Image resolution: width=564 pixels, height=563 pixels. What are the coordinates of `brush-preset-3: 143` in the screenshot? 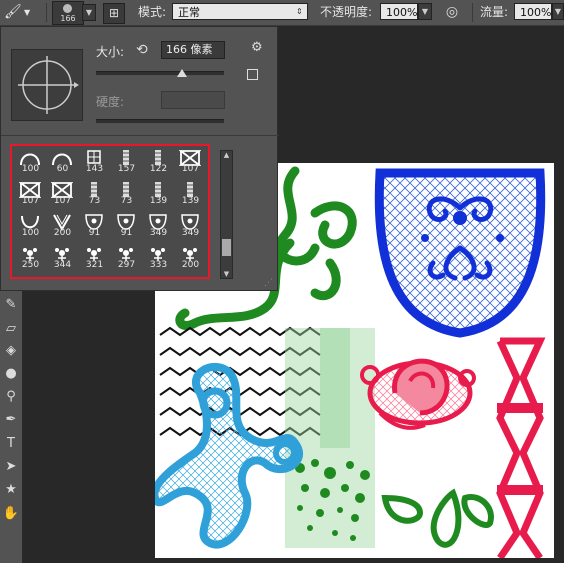 It's located at (94, 162).